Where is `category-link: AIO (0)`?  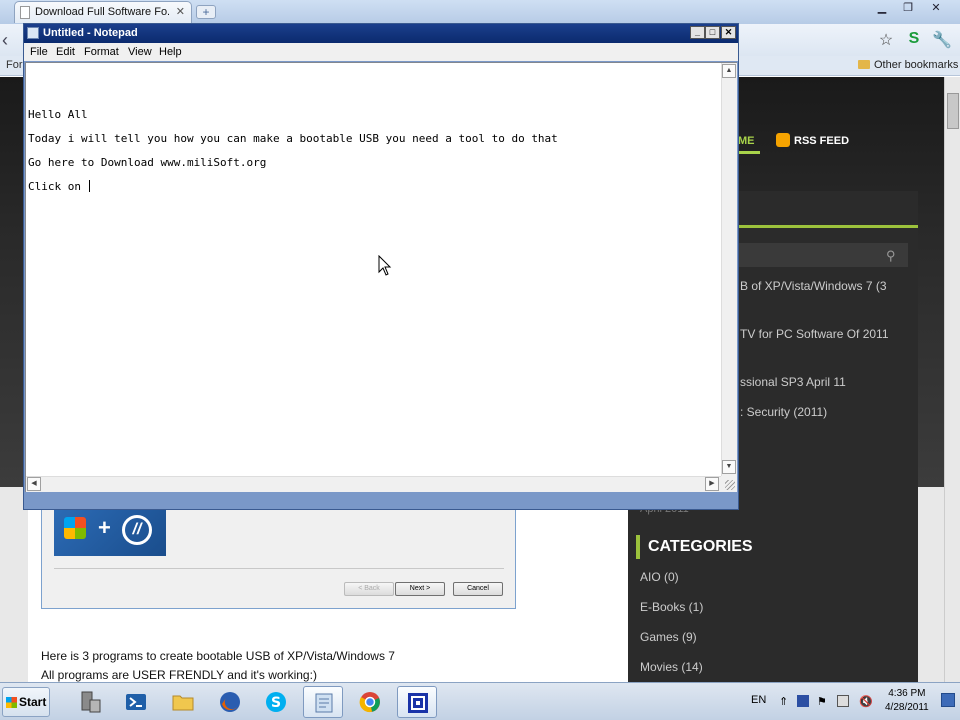
category-link: AIO (0) is located at coordinates (659, 577).